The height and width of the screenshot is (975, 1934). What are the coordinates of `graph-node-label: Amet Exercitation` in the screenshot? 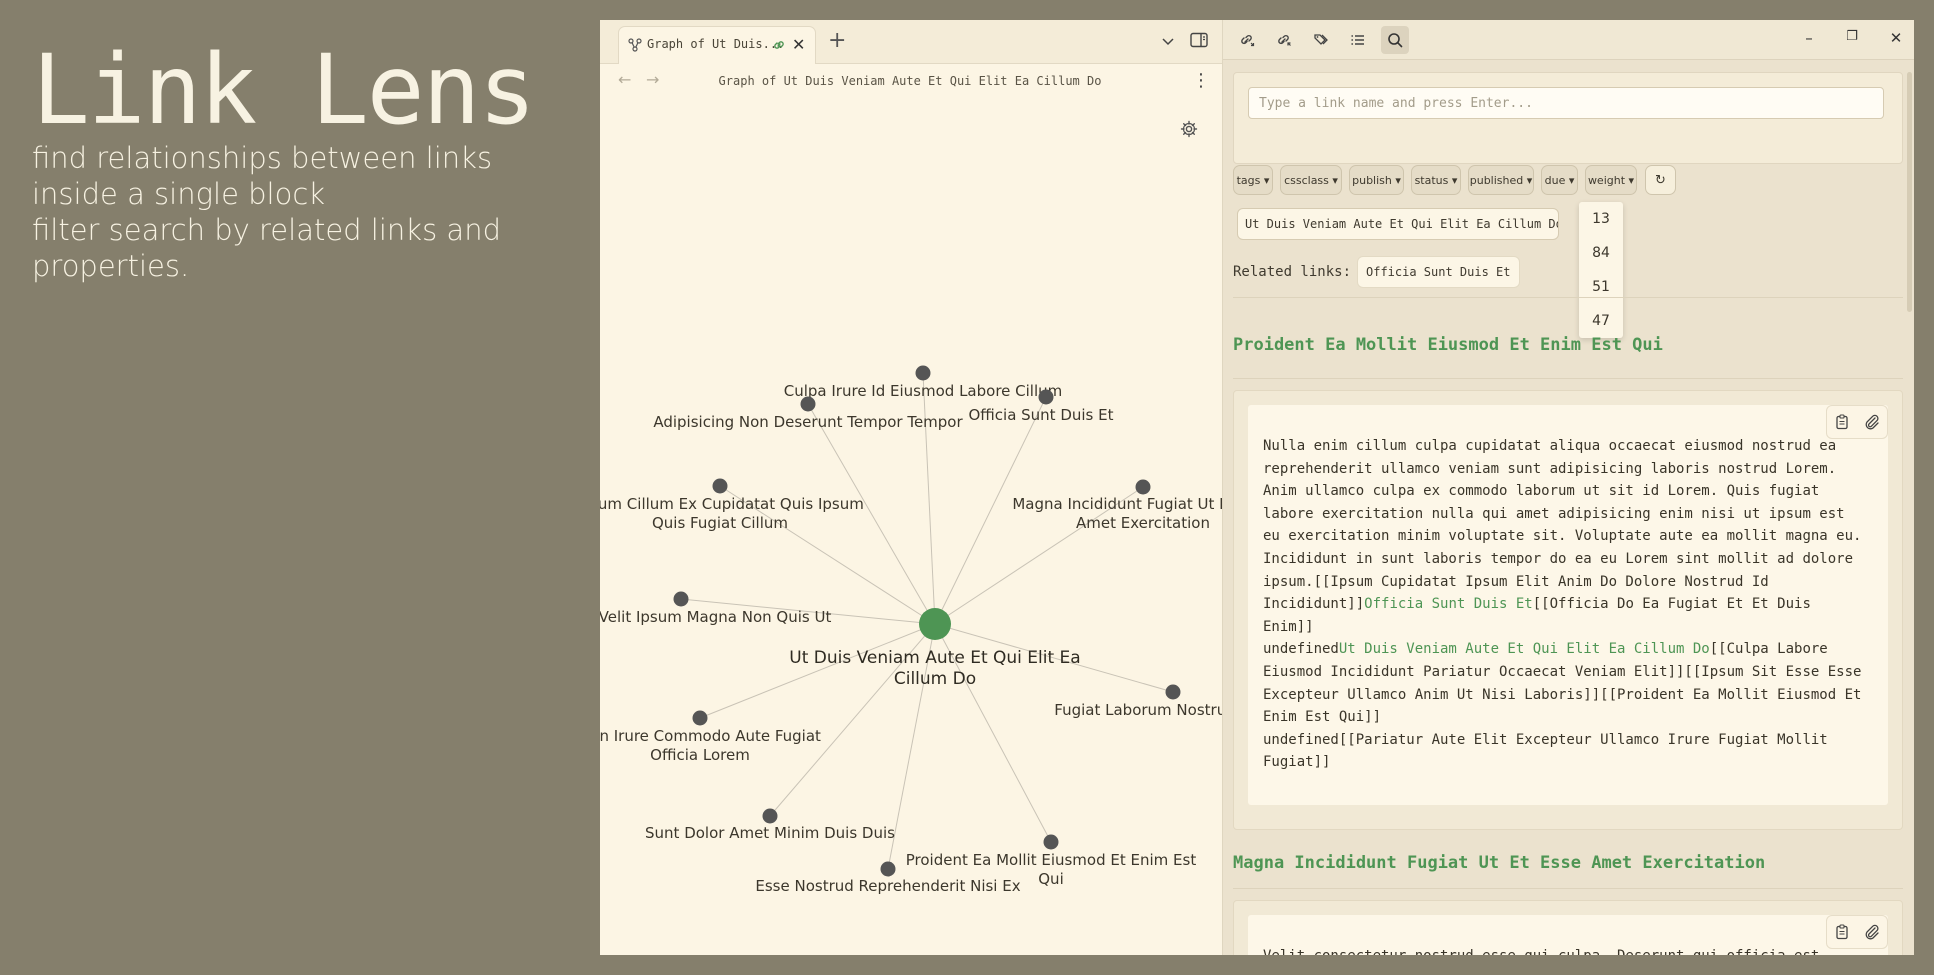 It's located at (1143, 523).